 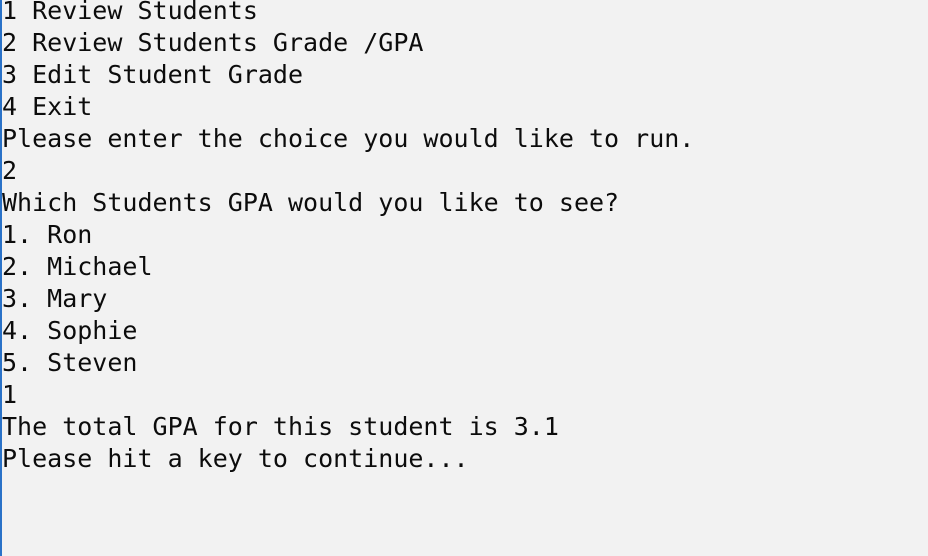 I want to click on student-option-mary: 3. Mary, so click(x=55, y=298).